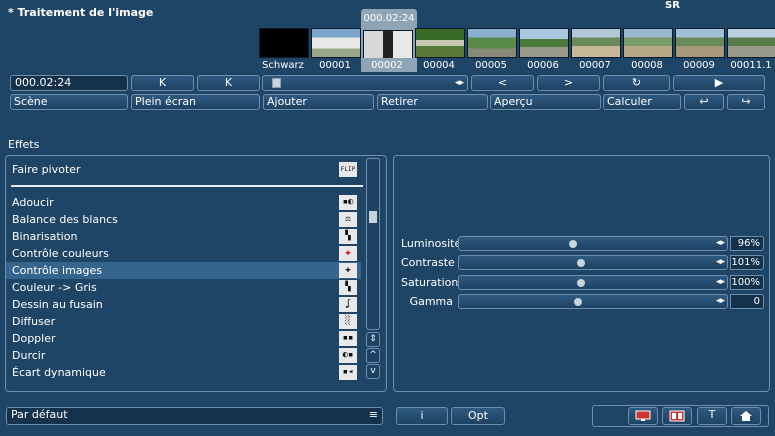 The height and width of the screenshot is (436, 775). Describe the element at coordinates (568, 83) in the screenshot. I see `next-frame-button: >` at that location.